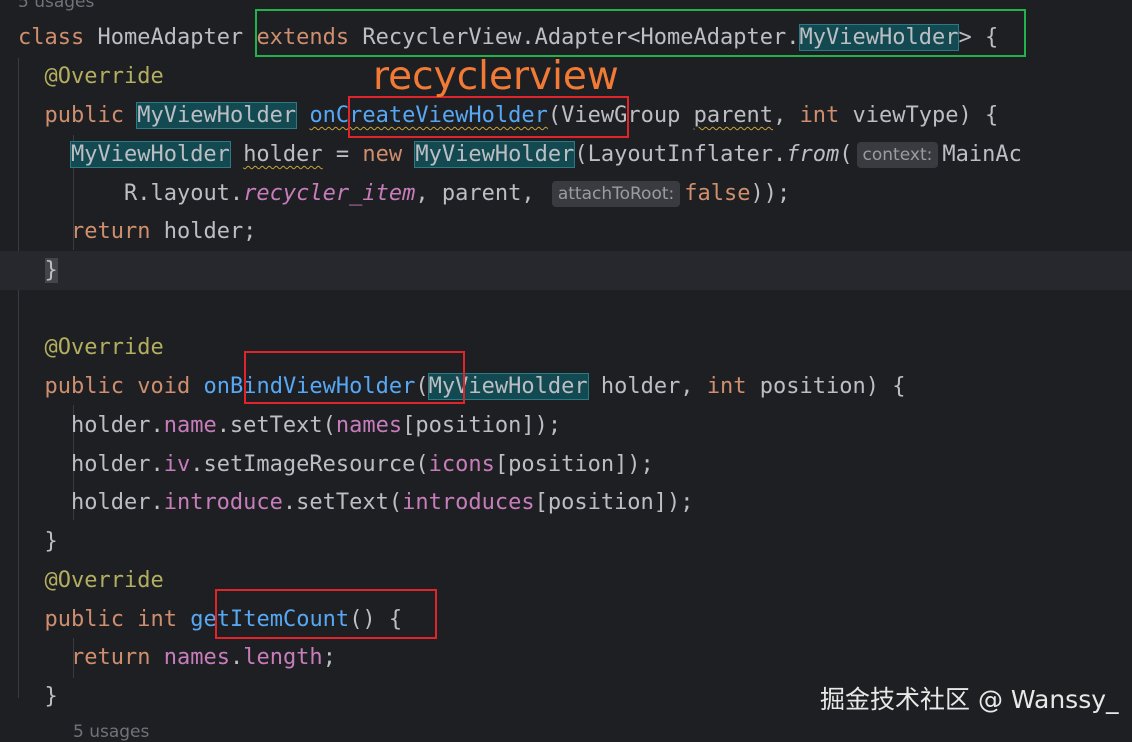  Describe the element at coordinates (309, 464) in the screenshot. I see `code-text: .setImageResource(` at that location.